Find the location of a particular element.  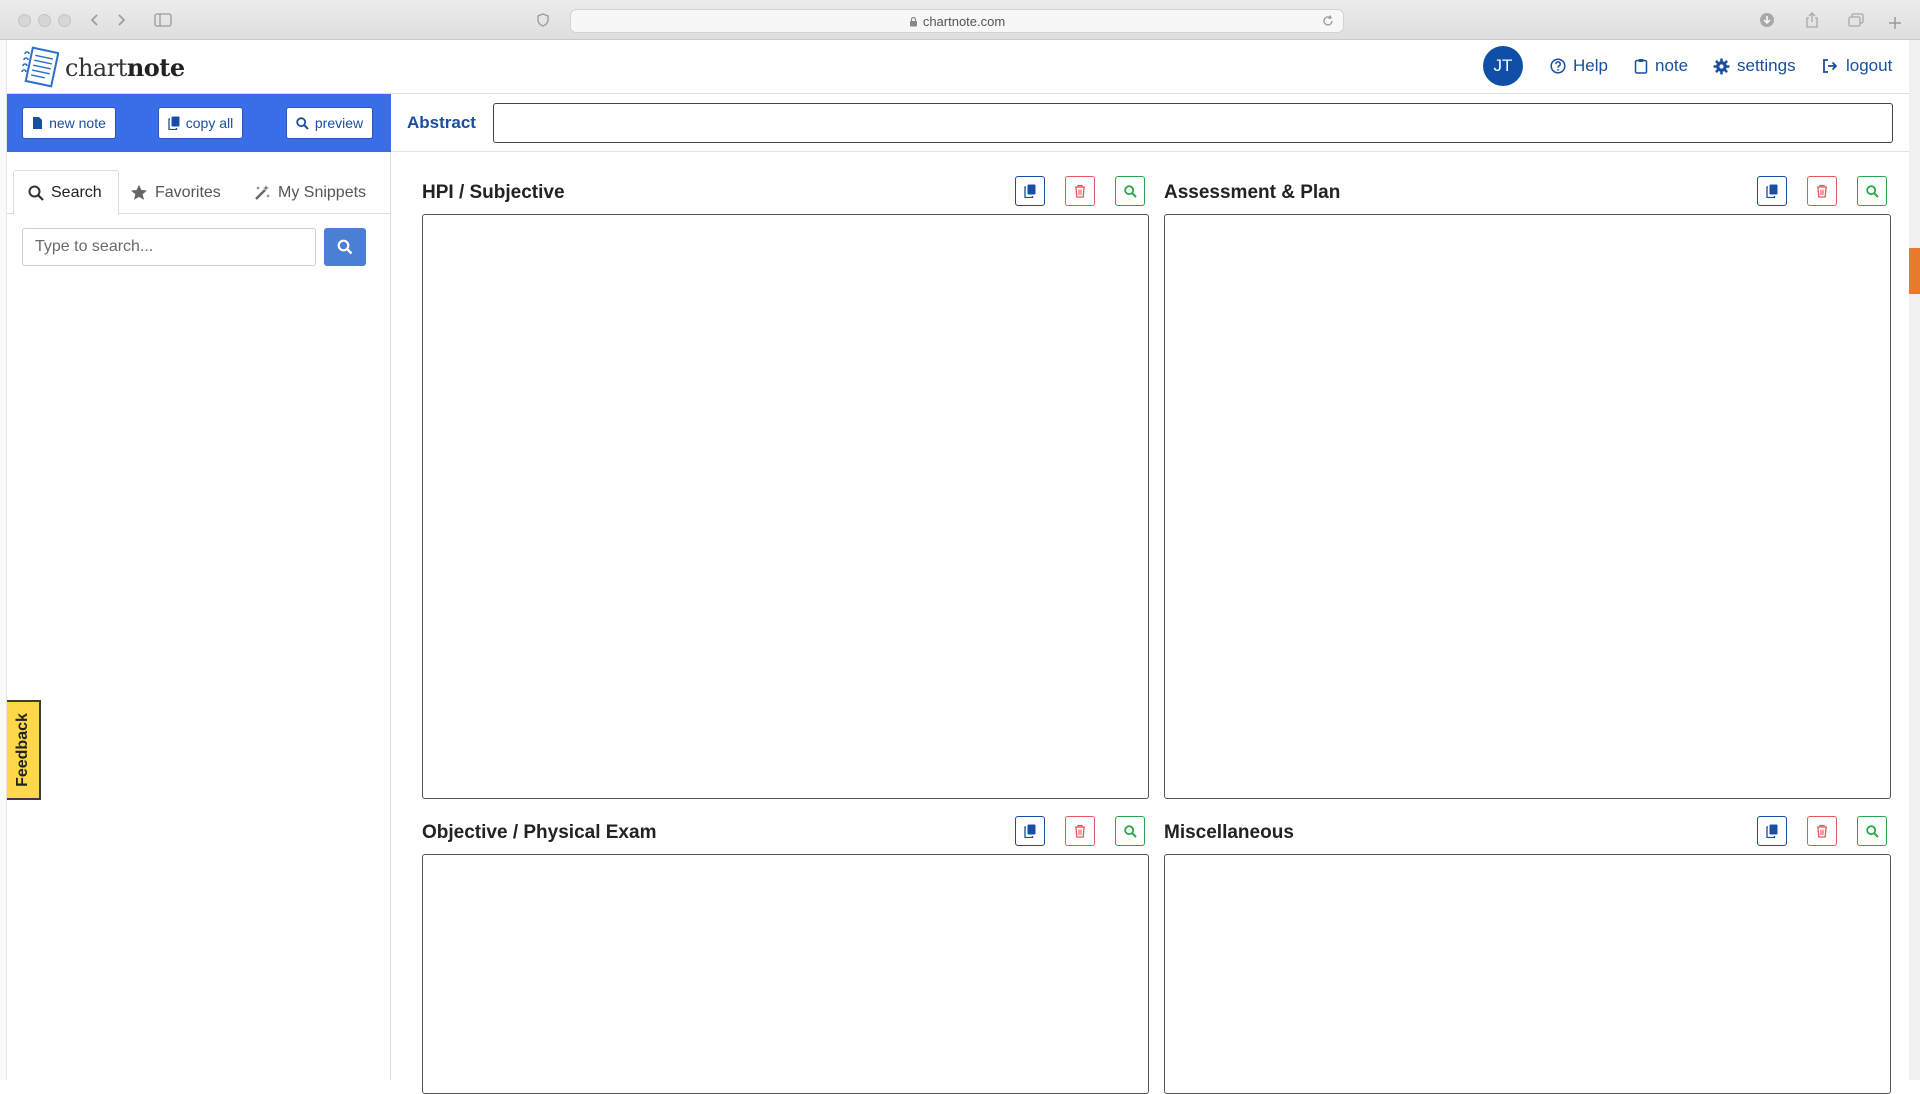

logout-link: logout is located at coordinates (1857, 66).